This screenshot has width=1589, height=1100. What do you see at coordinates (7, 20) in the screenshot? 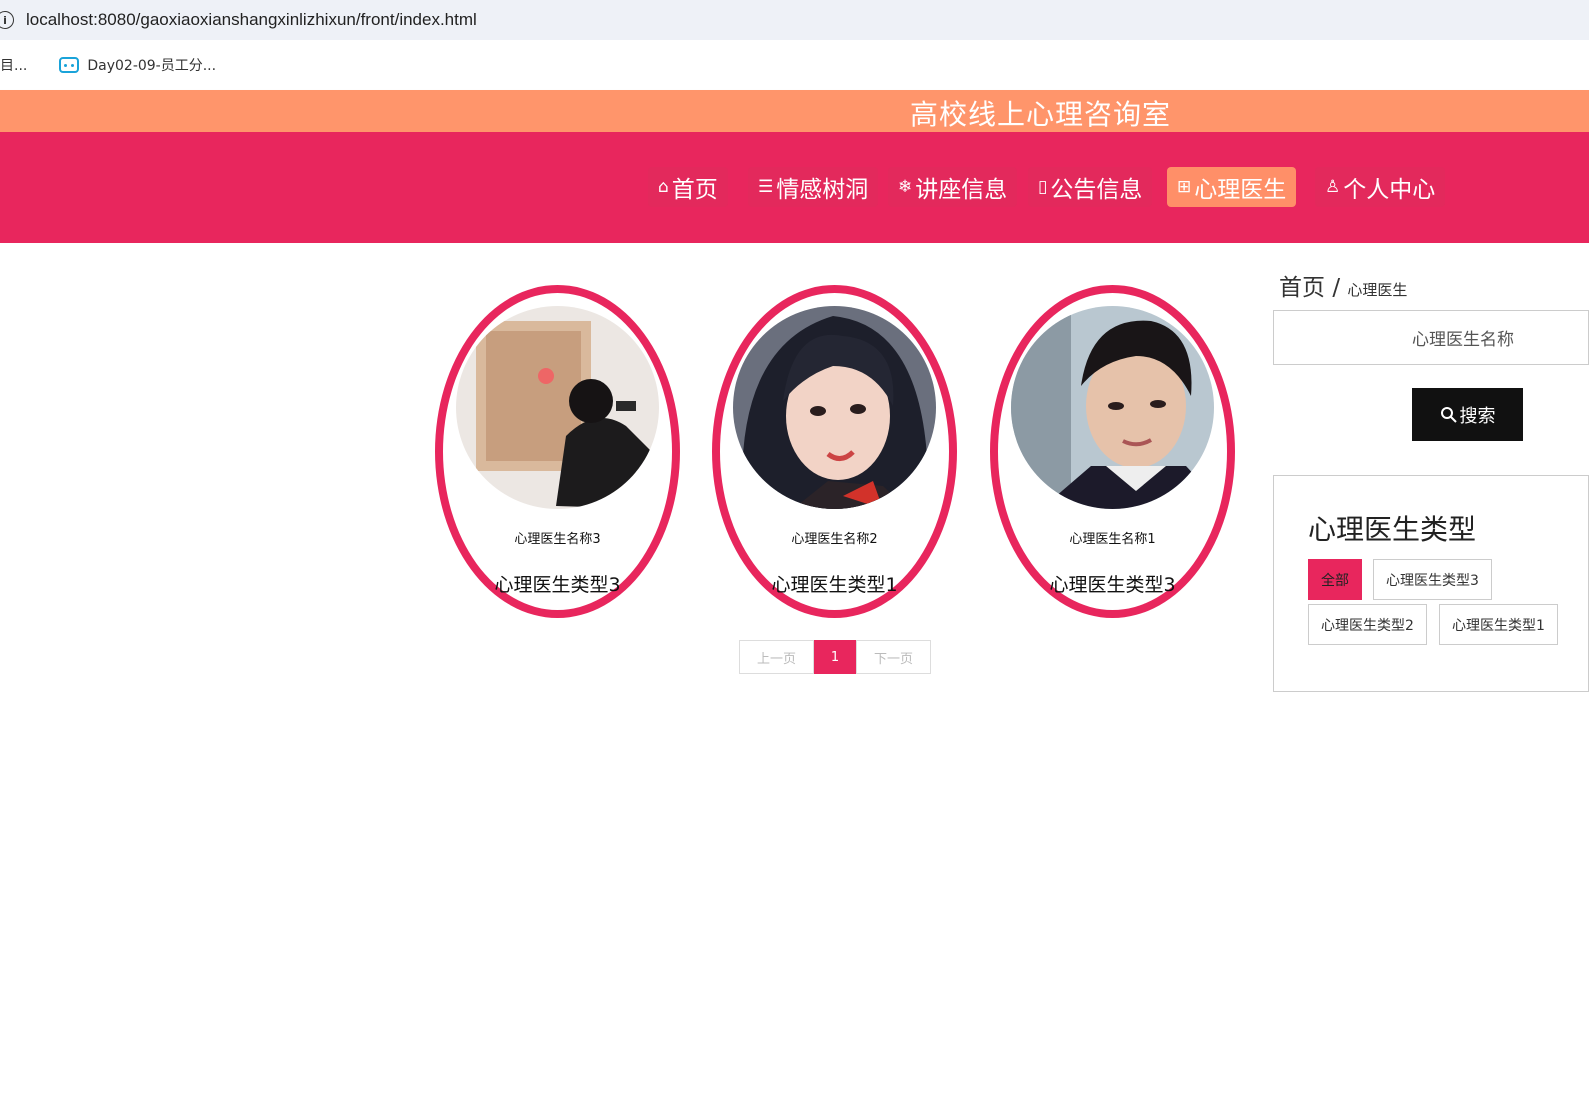
I see `info-icon: i` at bounding box center [7, 20].